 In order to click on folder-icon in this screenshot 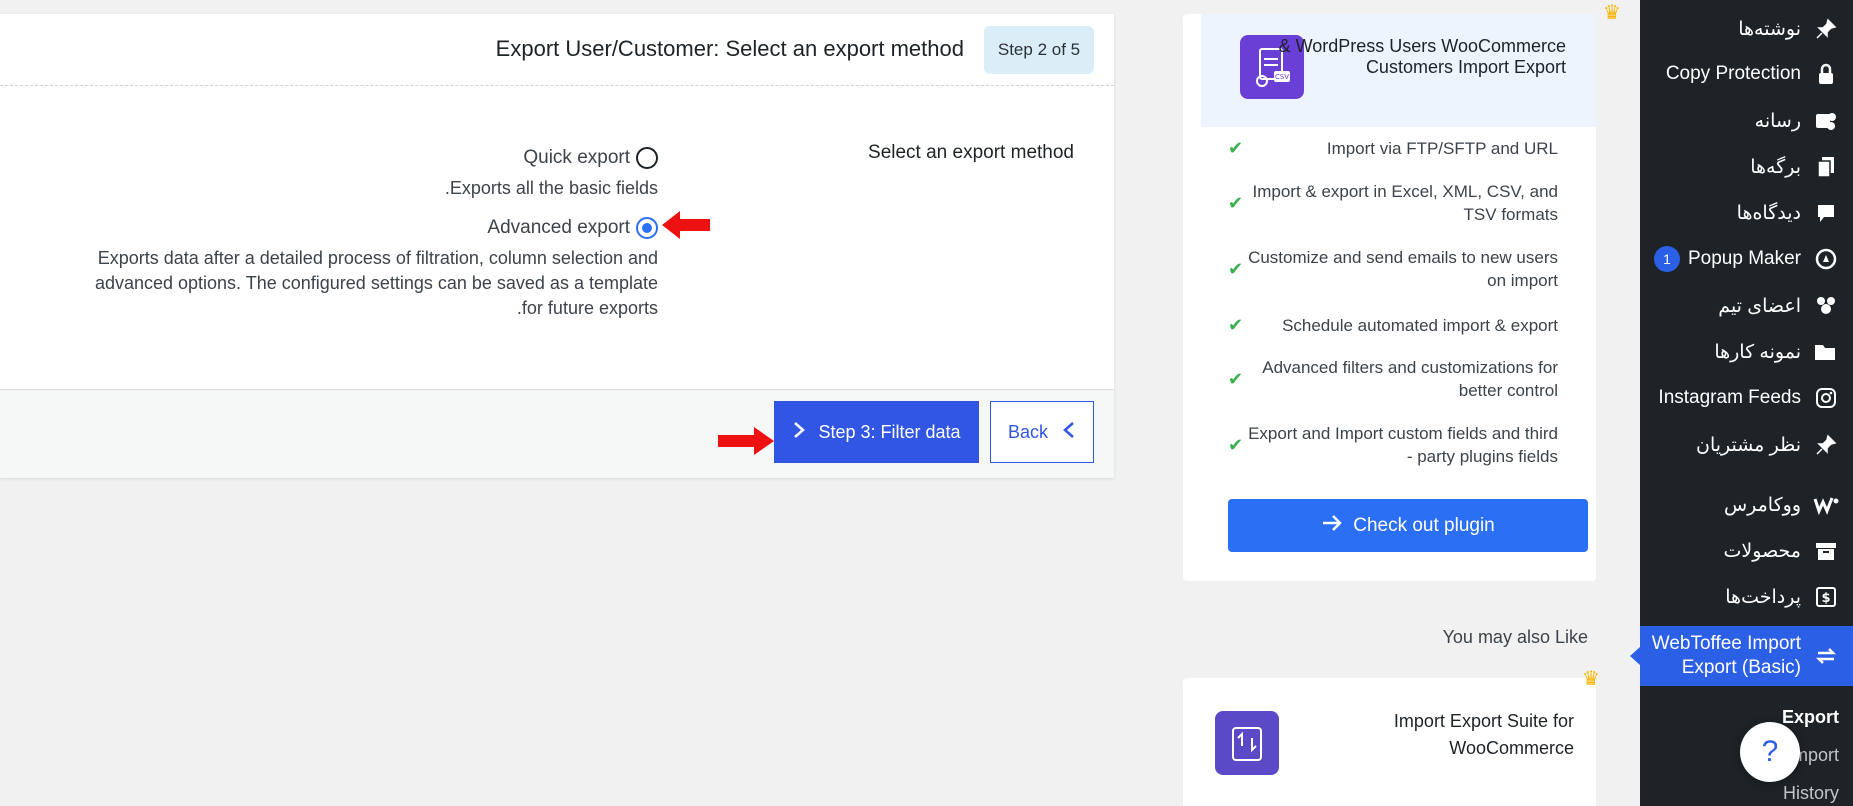, I will do `click(1826, 352)`.